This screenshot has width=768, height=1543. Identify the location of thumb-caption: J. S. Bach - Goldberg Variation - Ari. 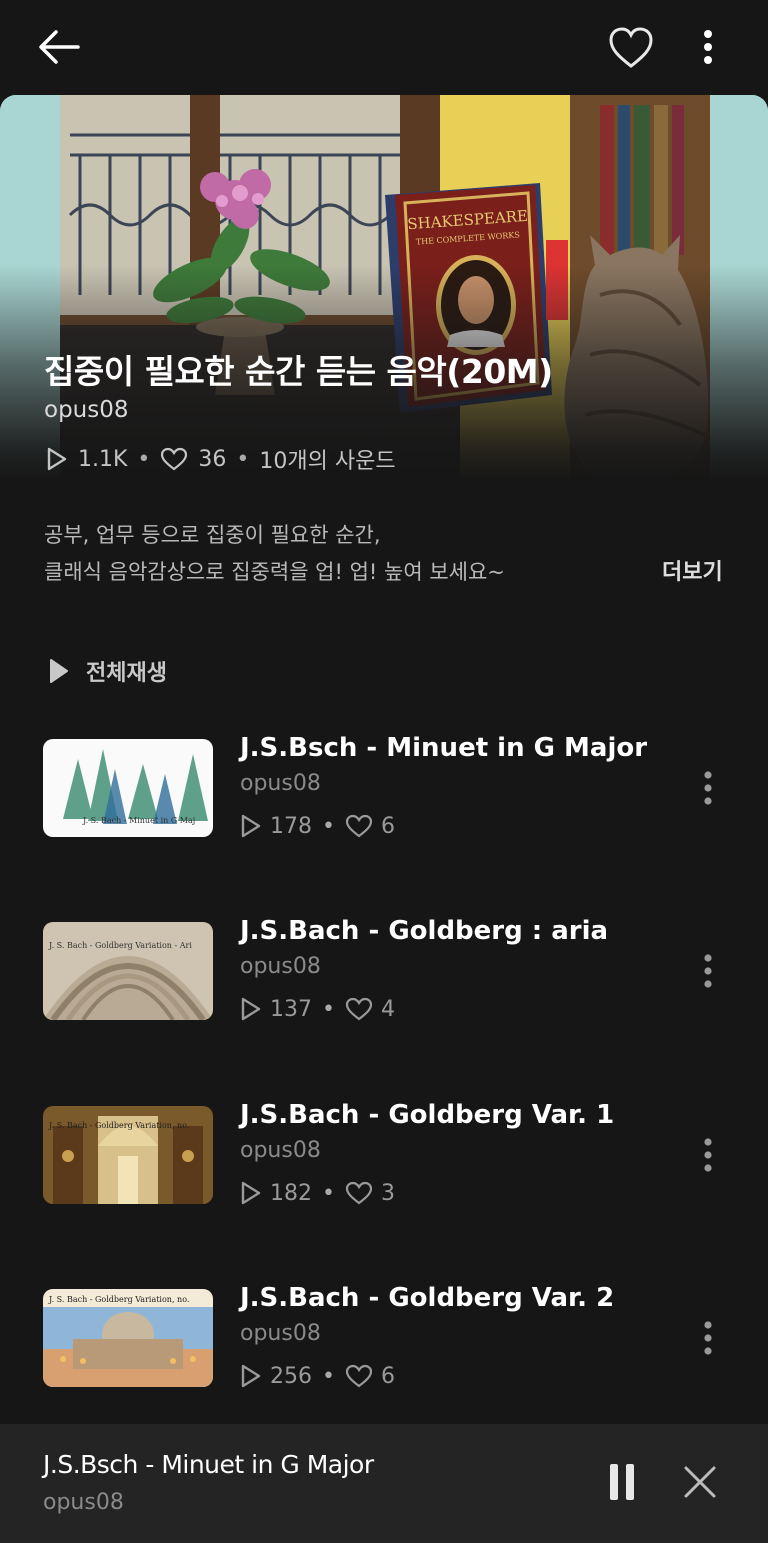
(120, 945).